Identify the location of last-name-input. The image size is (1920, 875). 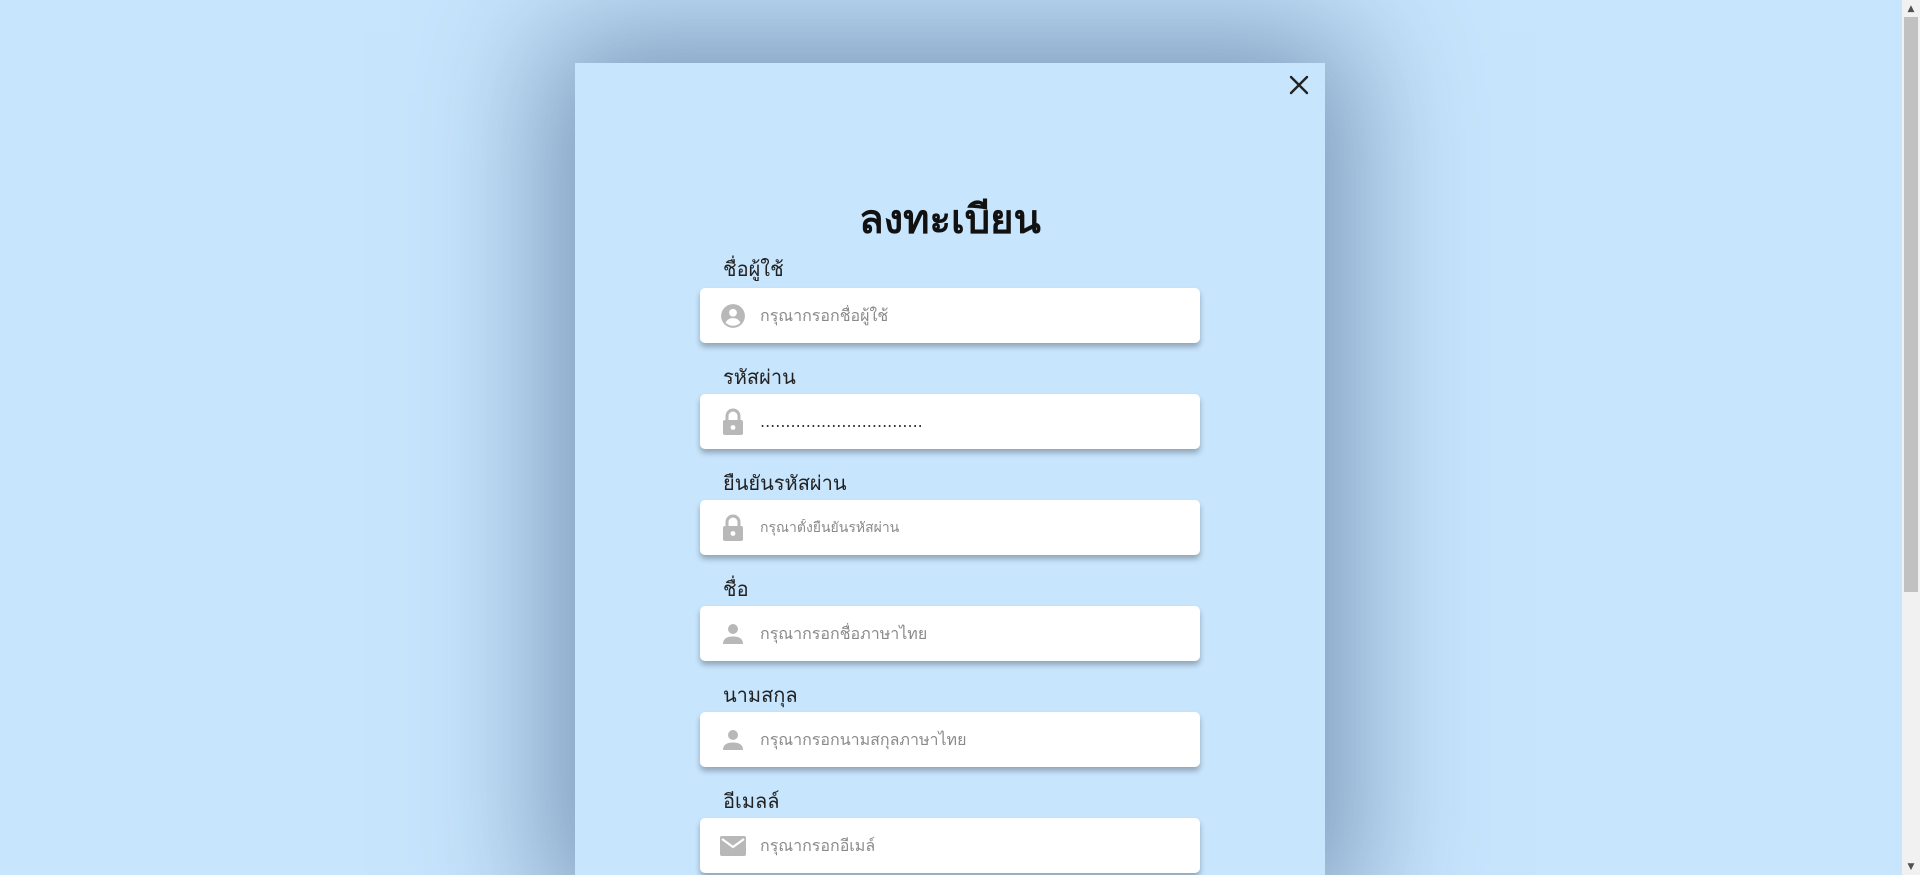
(970, 739).